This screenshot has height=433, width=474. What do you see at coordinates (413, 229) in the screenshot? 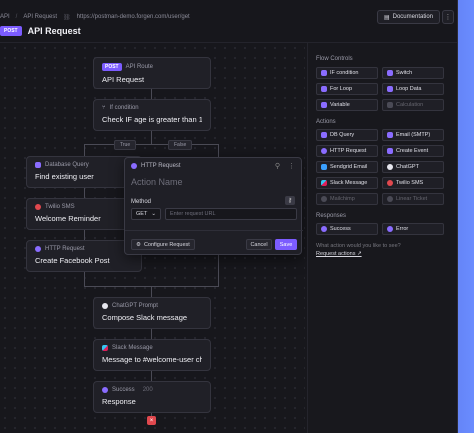
I see `chip-error: Error` at bounding box center [413, 229].